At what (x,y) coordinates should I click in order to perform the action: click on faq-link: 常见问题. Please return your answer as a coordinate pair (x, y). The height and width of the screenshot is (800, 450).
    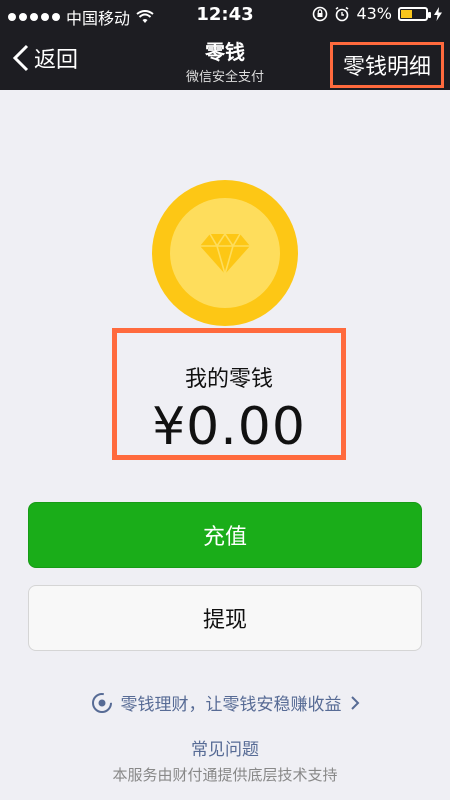
    Looking at the image, I should click on (225, 747).